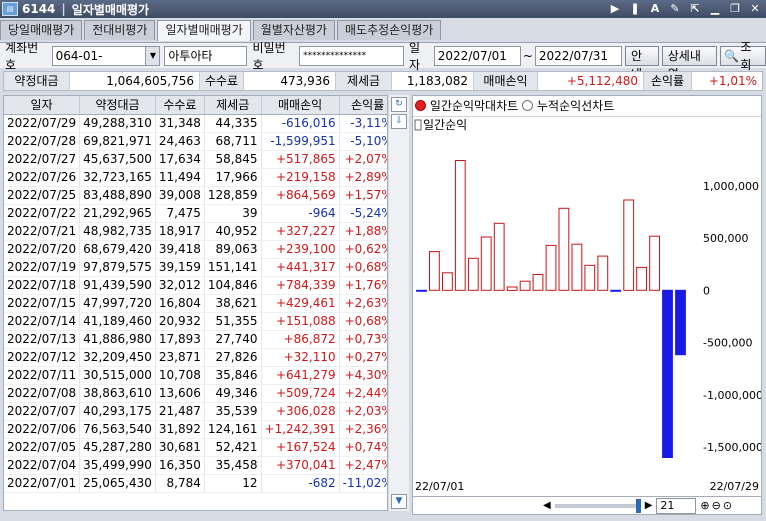  I want to click on cell-amount: 69,821,971, so click(117, 141).